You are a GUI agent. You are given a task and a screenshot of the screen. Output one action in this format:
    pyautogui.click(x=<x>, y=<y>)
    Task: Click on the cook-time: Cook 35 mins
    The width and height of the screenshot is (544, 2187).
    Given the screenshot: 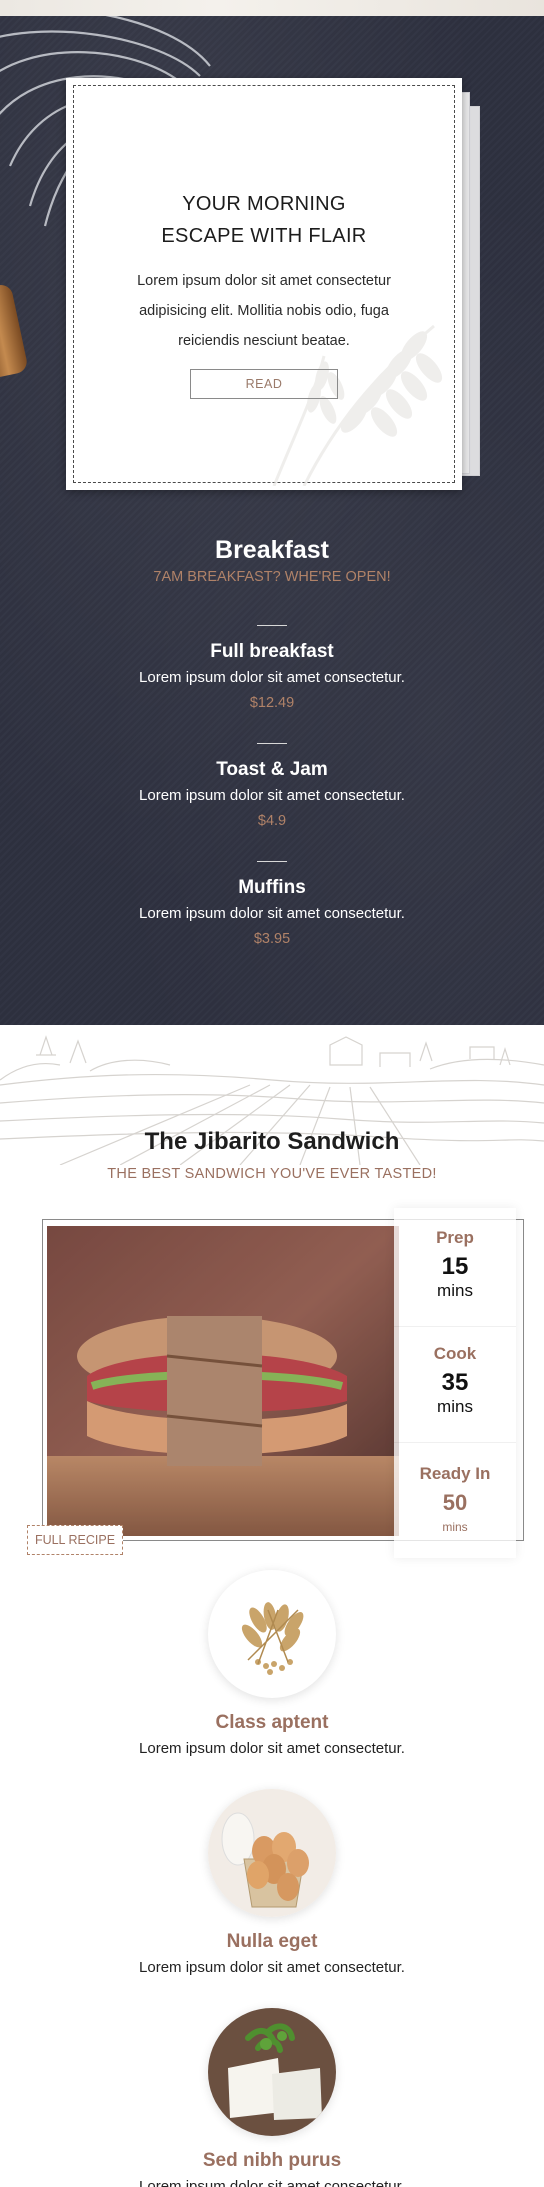 What is the action you would take?
    pyautogui.click(x=455, y=1380)
    